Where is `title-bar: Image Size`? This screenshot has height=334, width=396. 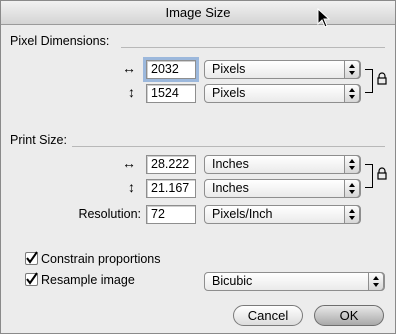
title-bar: Image Size is located at coordinates (198, 13).